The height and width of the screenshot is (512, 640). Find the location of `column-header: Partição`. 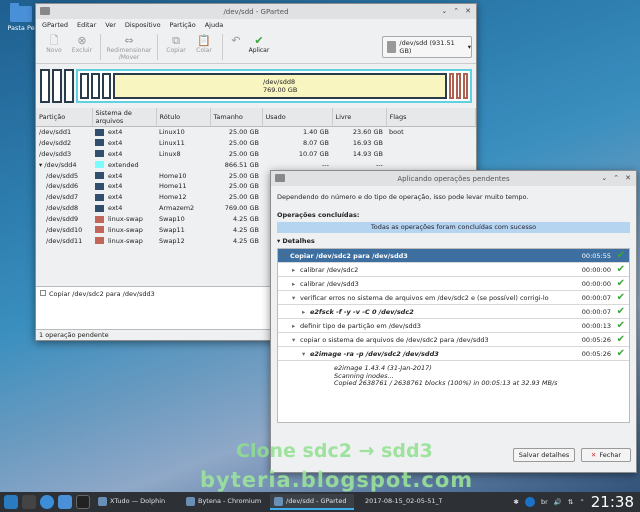

column-header: Partição is located at coordinates (64, 117).